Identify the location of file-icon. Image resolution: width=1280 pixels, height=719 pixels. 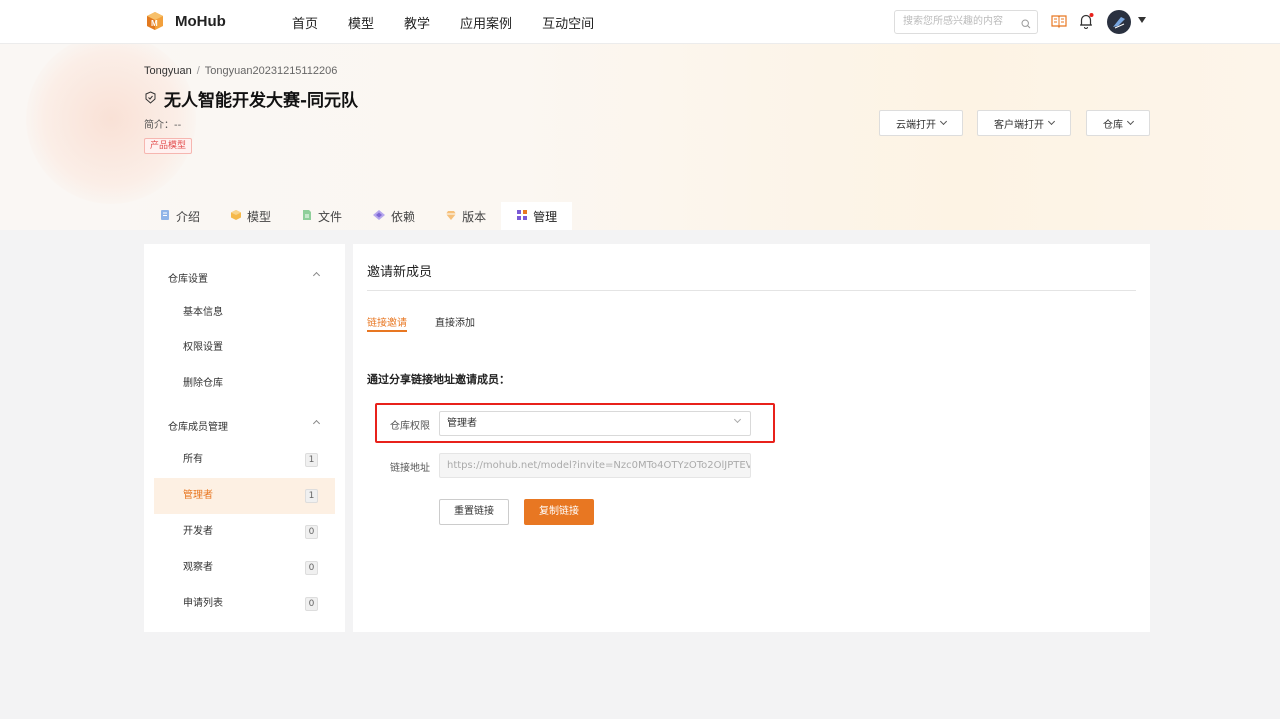
(307, 216).